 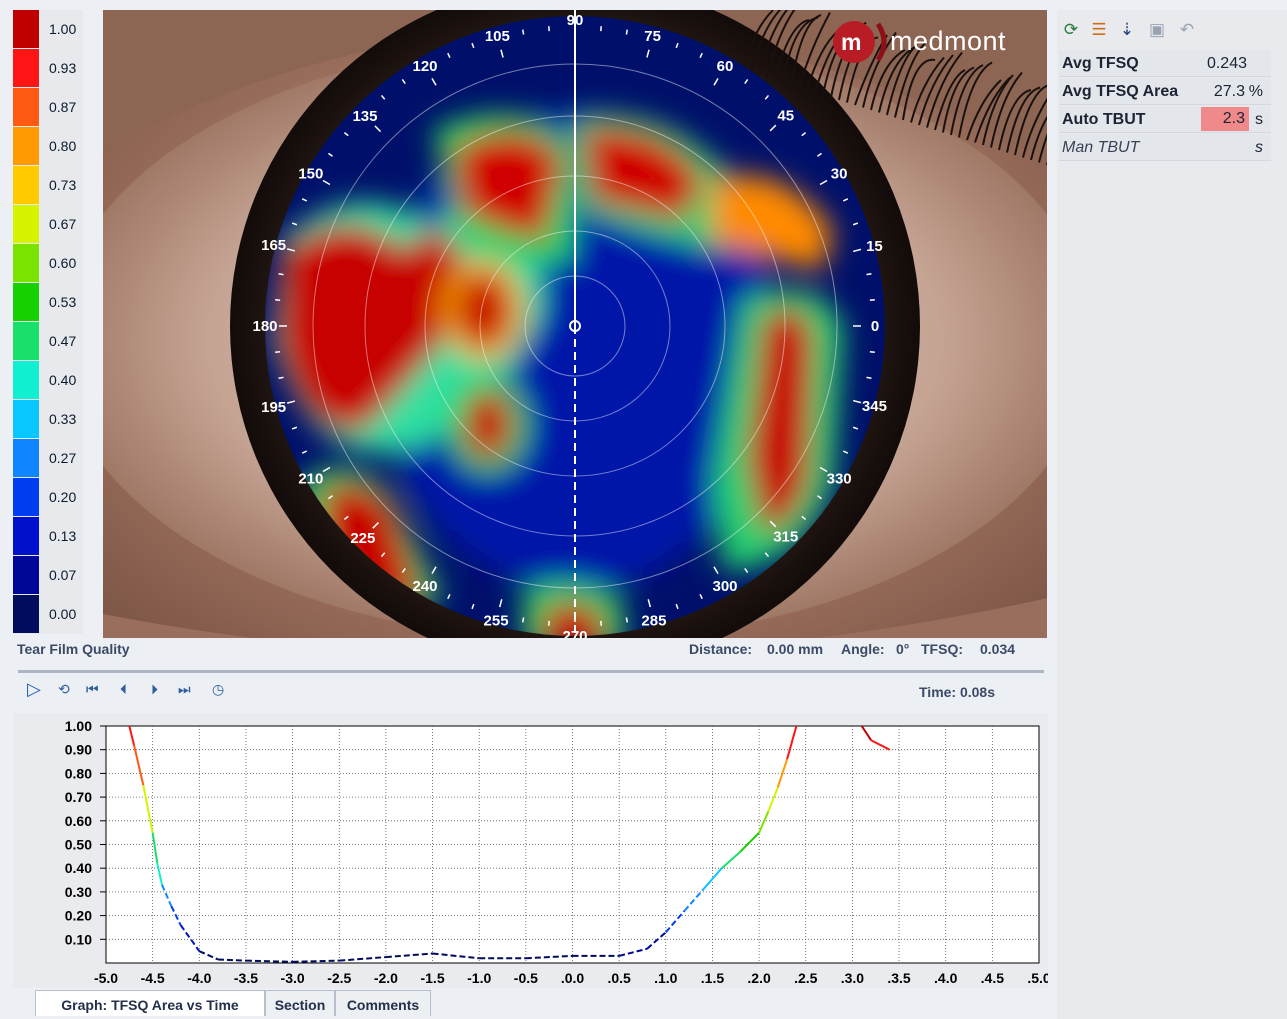 What do you see at coordinates (106, 978) in the screenshot?
I see `x-tick-label: -5.0` at bounding box center [106, 978].